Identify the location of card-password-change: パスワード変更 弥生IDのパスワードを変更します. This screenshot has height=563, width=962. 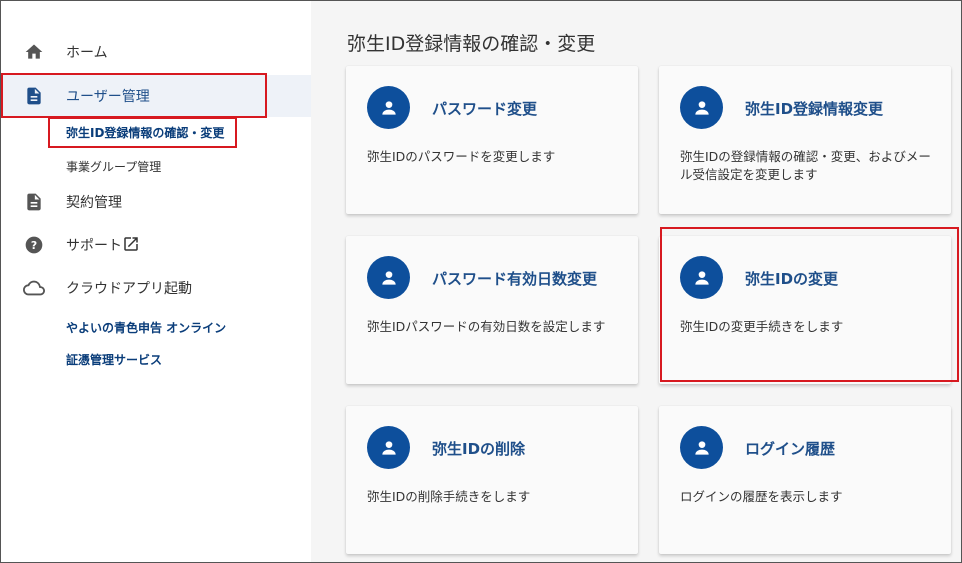
(492, 140).